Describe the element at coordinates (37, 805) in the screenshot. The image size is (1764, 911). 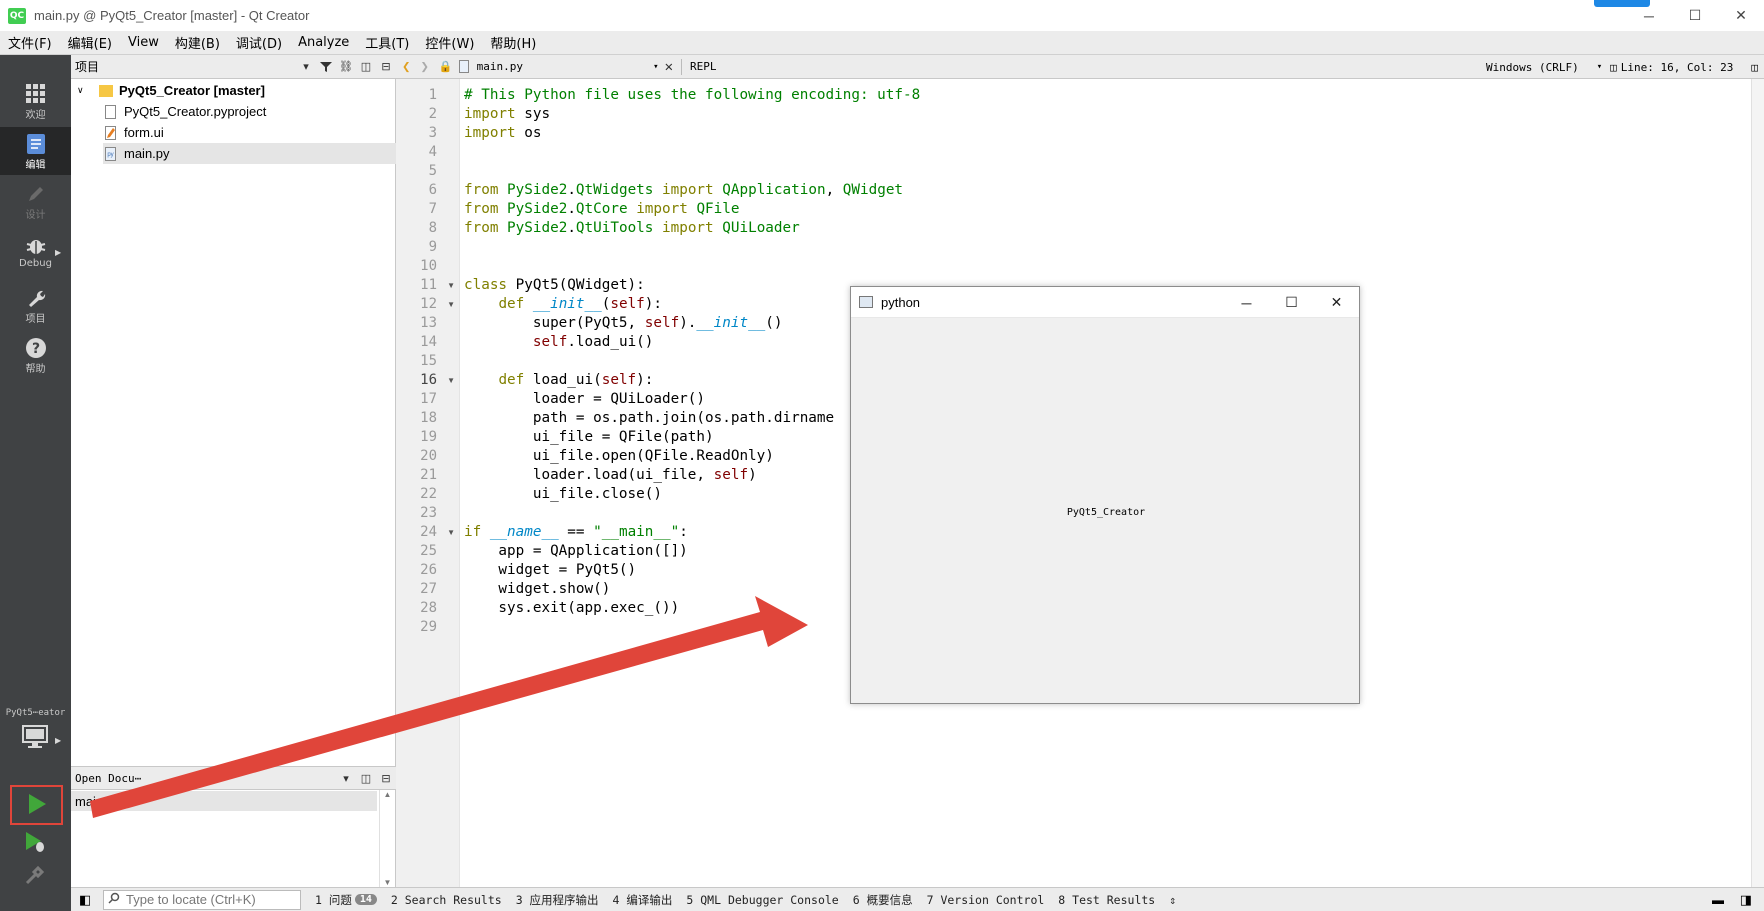
I see `run-button` at that location.